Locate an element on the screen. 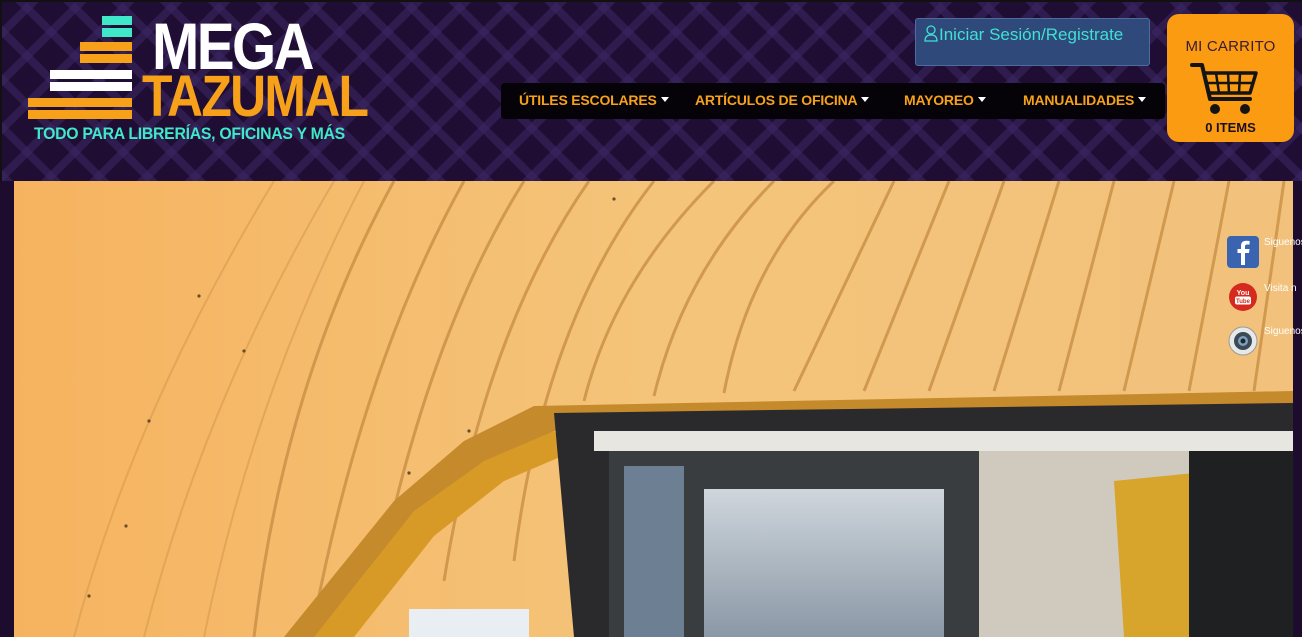 This screenshot has width=1302, height=637. facebook-link: Siguenos is located at coordinates (1264, 252).